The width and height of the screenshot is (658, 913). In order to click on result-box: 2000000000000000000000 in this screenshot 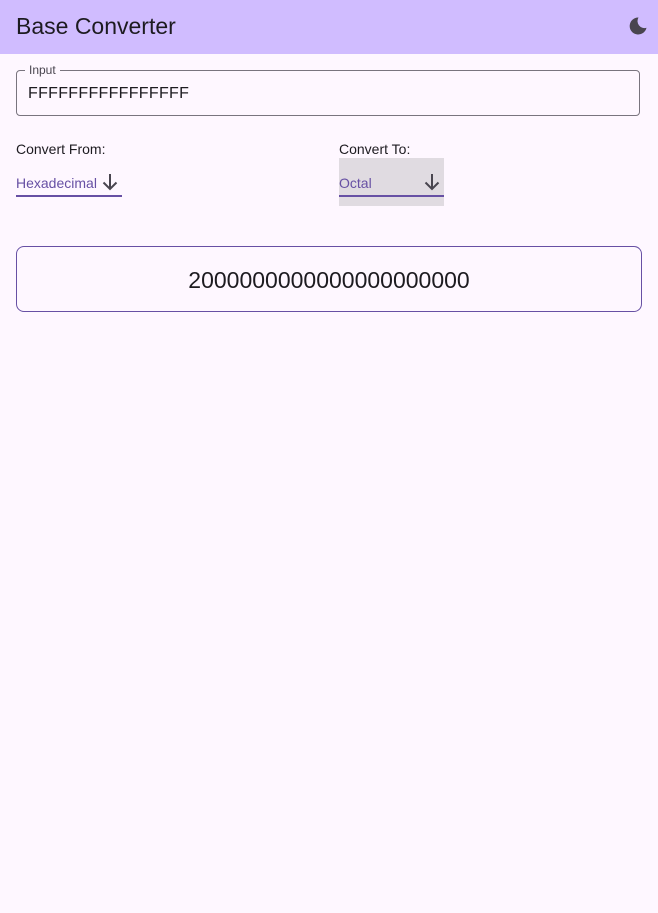, I will do `click(329, 279)`.